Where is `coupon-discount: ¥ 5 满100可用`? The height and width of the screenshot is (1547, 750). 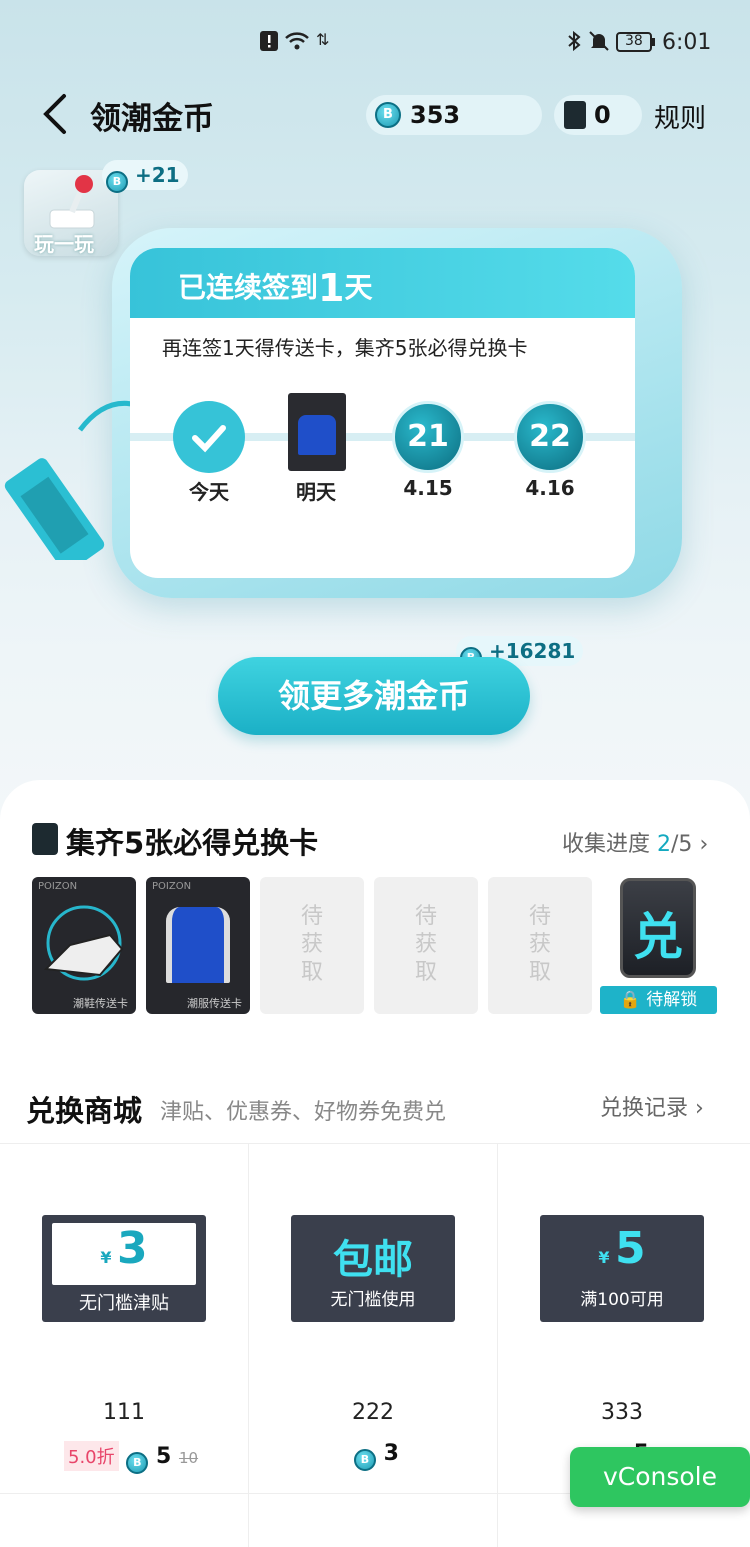 coupon-discount: ¥ 5 满100可用 is located at coordinates (622, 1268).